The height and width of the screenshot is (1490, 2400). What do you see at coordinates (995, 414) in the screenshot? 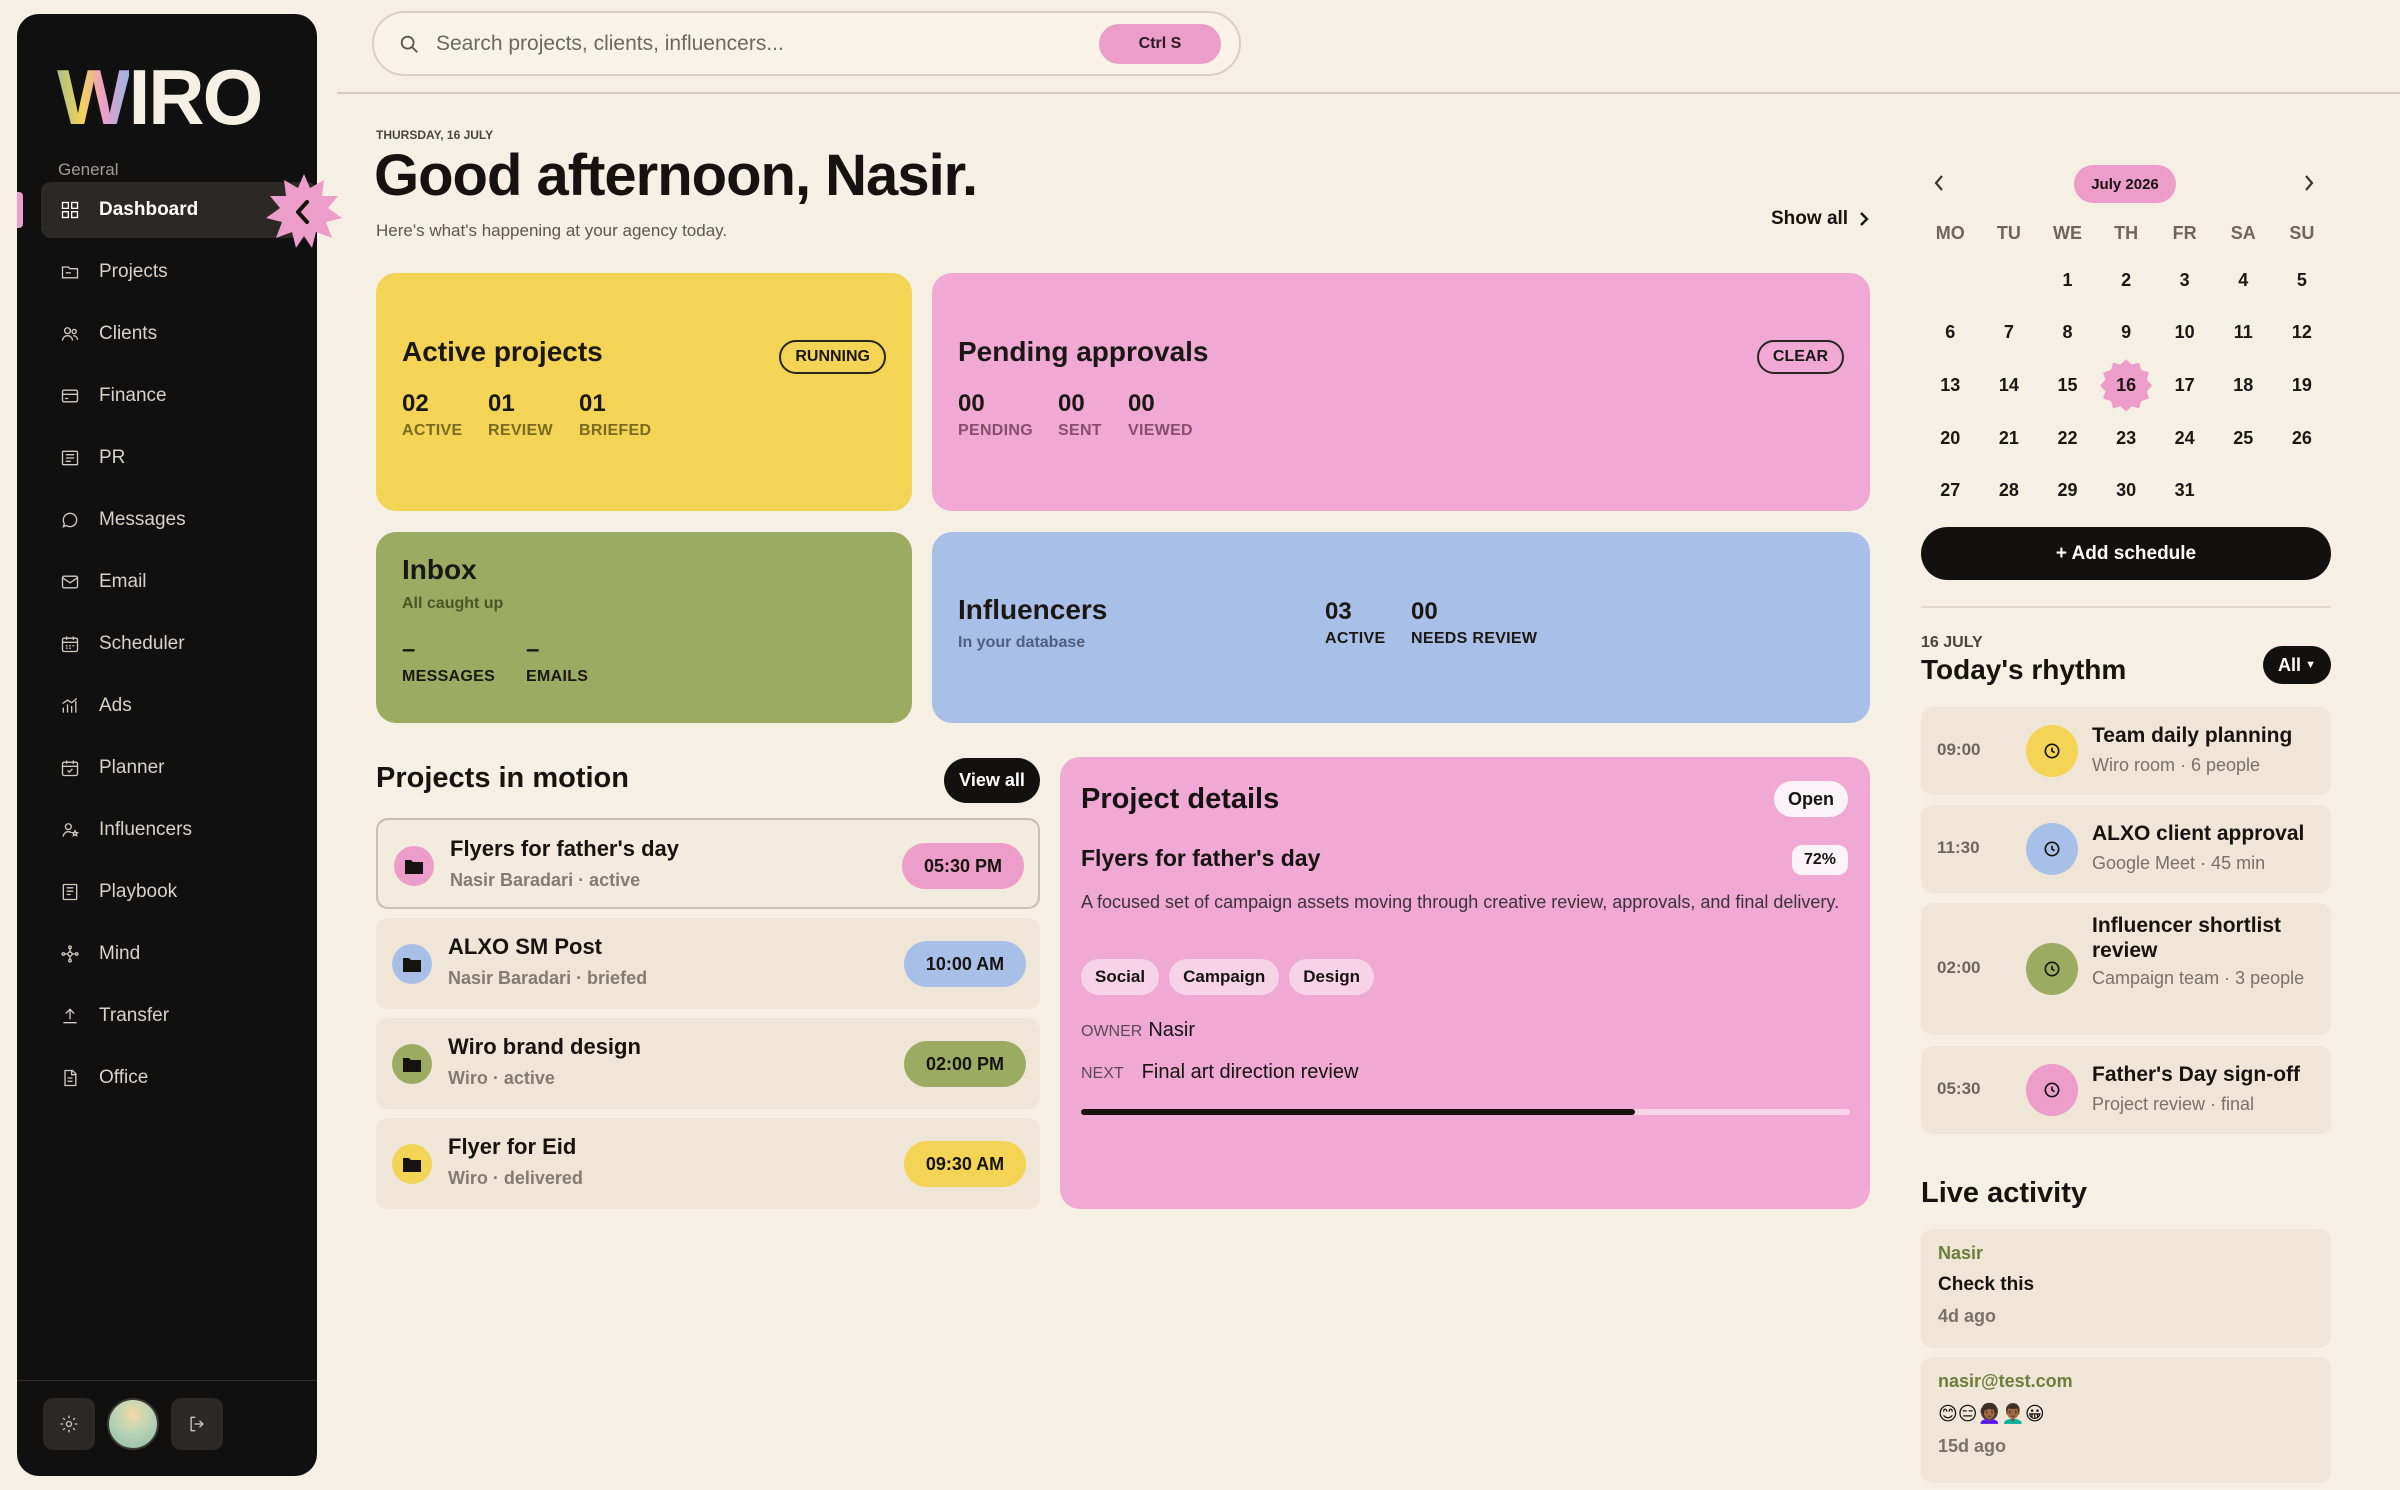
I see `stat-pending: 00 PENDING` at bounding box center [995, 414].